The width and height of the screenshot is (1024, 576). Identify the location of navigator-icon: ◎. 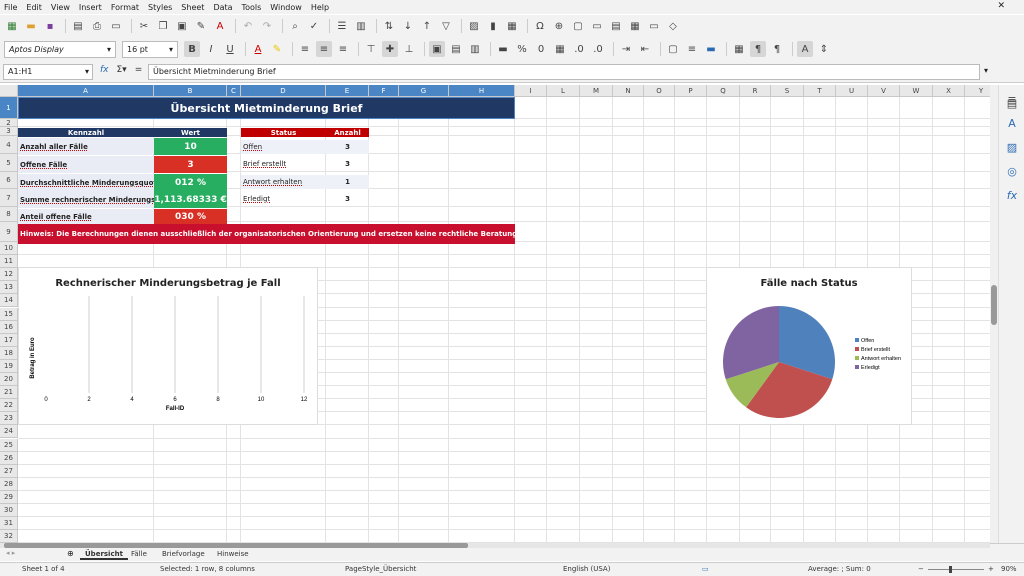
(1012, 173).